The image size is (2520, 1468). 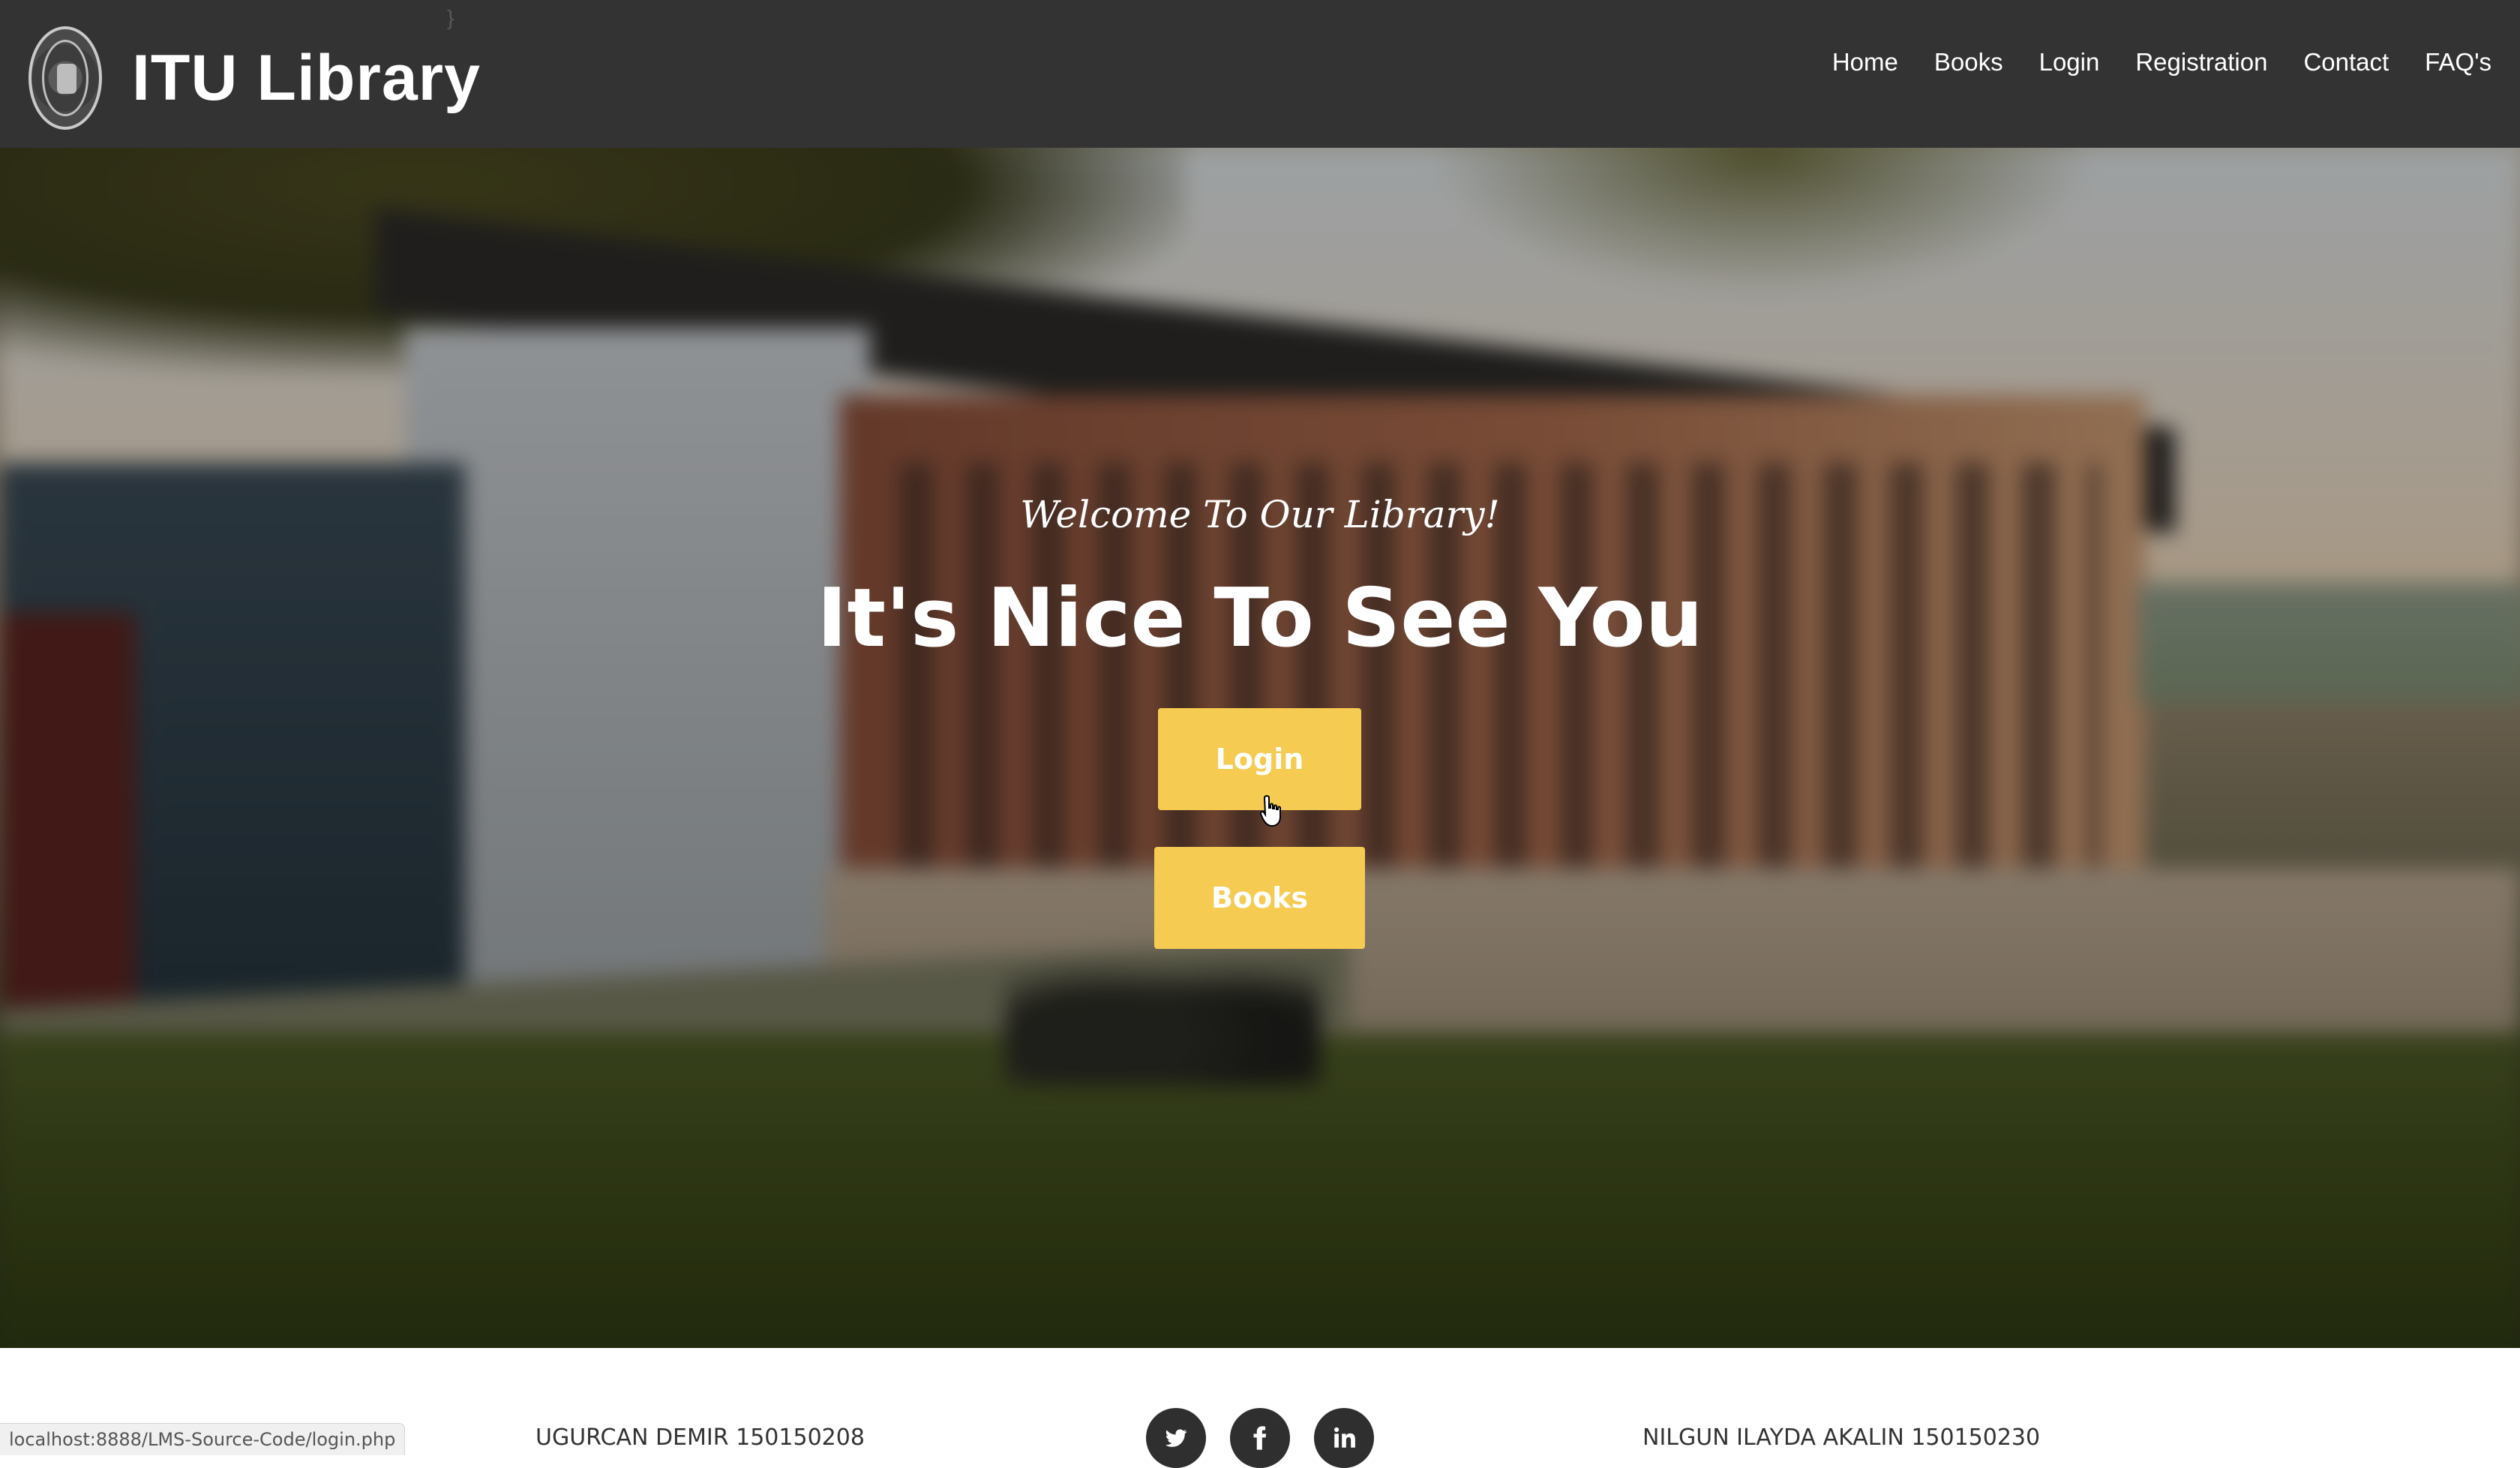 What do you see at coordinates (1260, 1438) in the screenshot?
I see `facebook-icon` at bounding box center [1260, 1438].